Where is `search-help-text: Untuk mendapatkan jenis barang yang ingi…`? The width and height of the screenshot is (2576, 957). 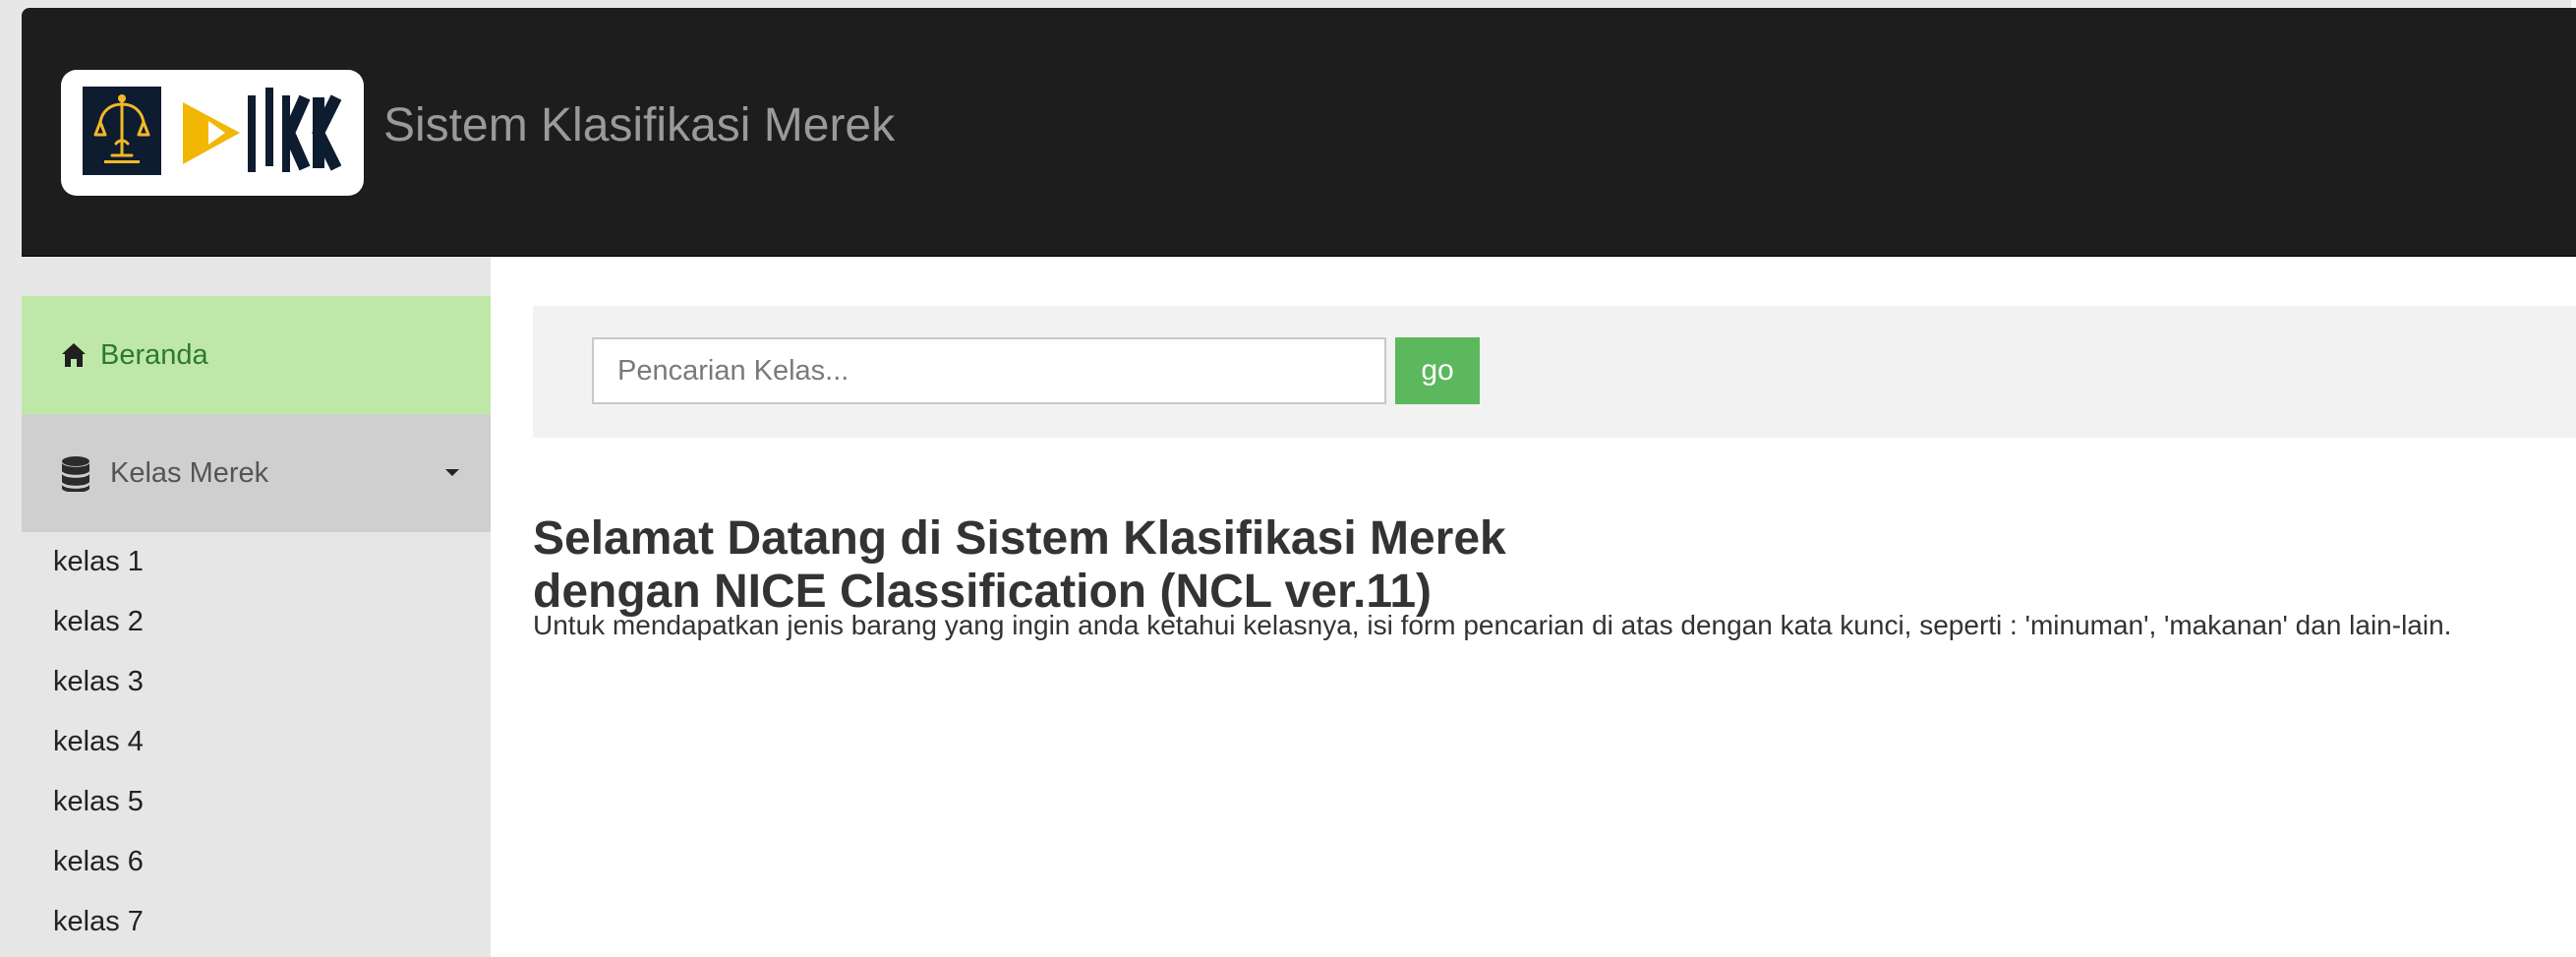
search-help-text: Untuk mendapatkan jenis barang yang ingi… is located at coordinates (1492, 625).